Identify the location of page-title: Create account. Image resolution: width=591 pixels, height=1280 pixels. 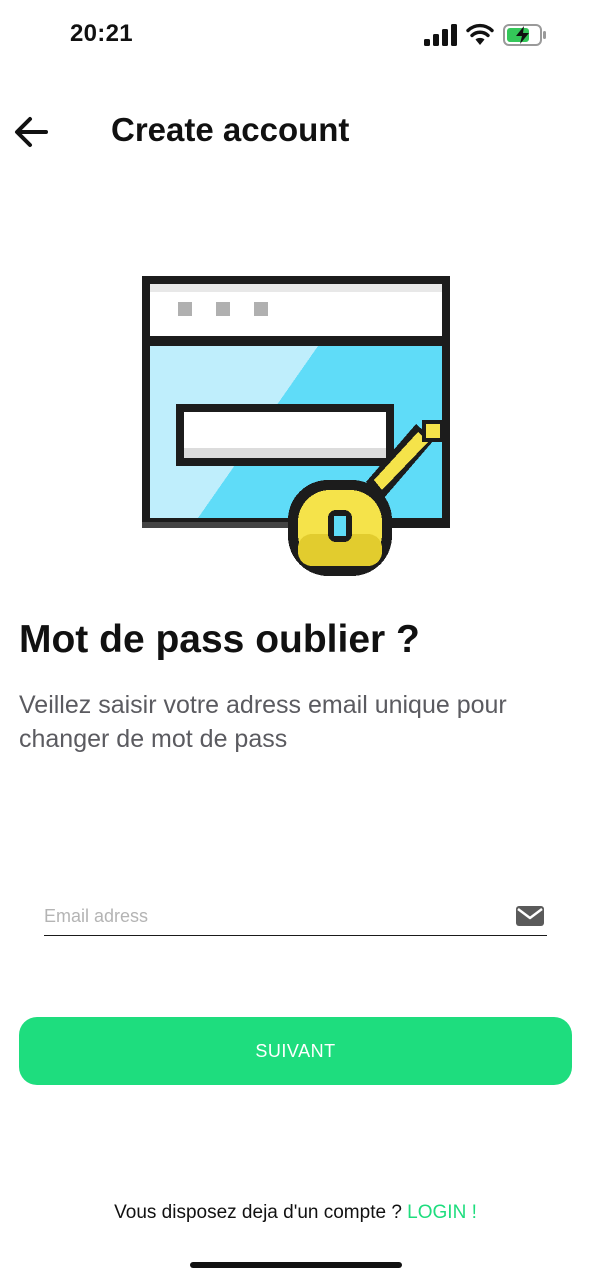
(230, 129).